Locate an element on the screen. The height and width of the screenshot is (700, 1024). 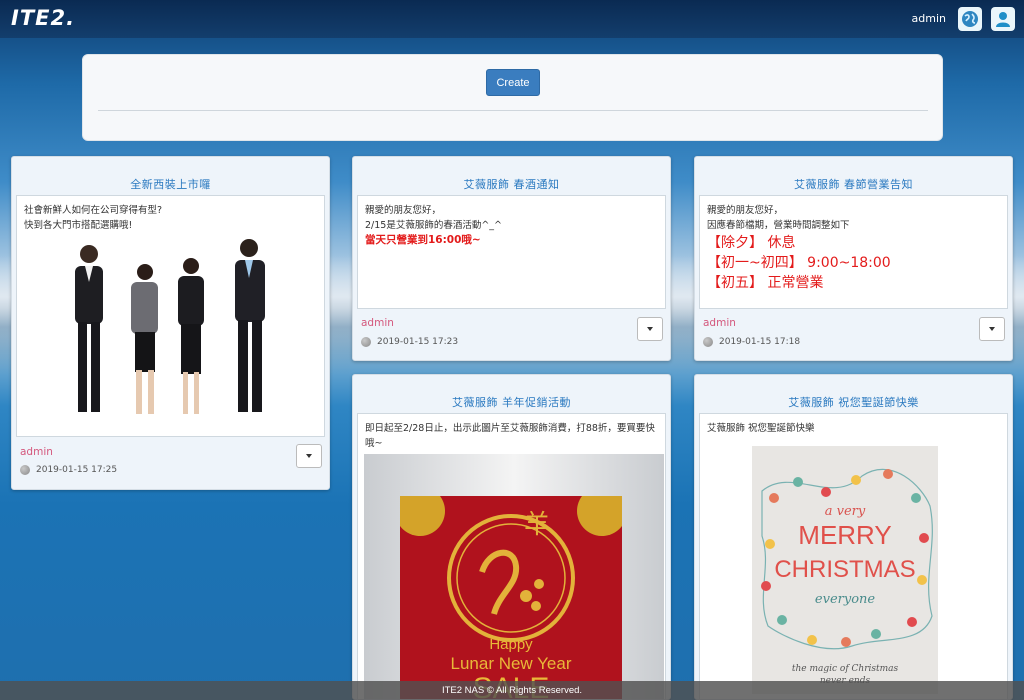
create-divider is located at coordinates (513, 110).